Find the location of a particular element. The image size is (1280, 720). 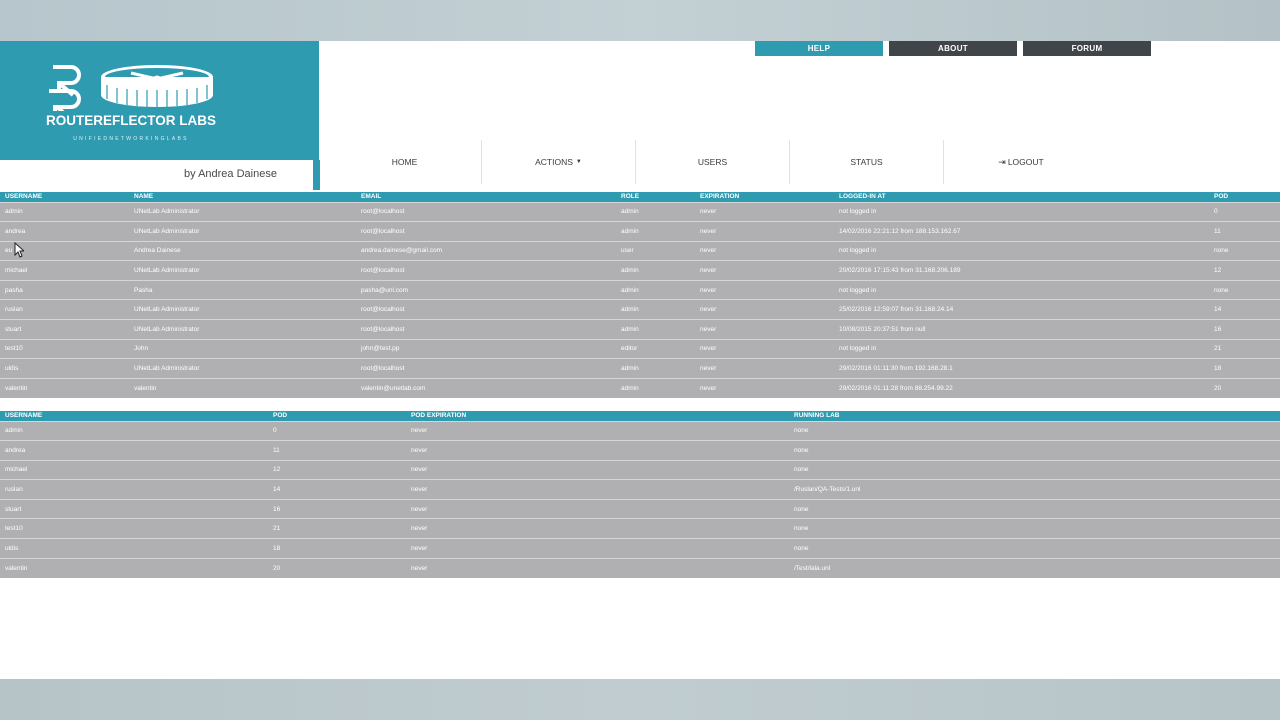

pod-row: andrea 11 never none is located at coordinates (640, 450).